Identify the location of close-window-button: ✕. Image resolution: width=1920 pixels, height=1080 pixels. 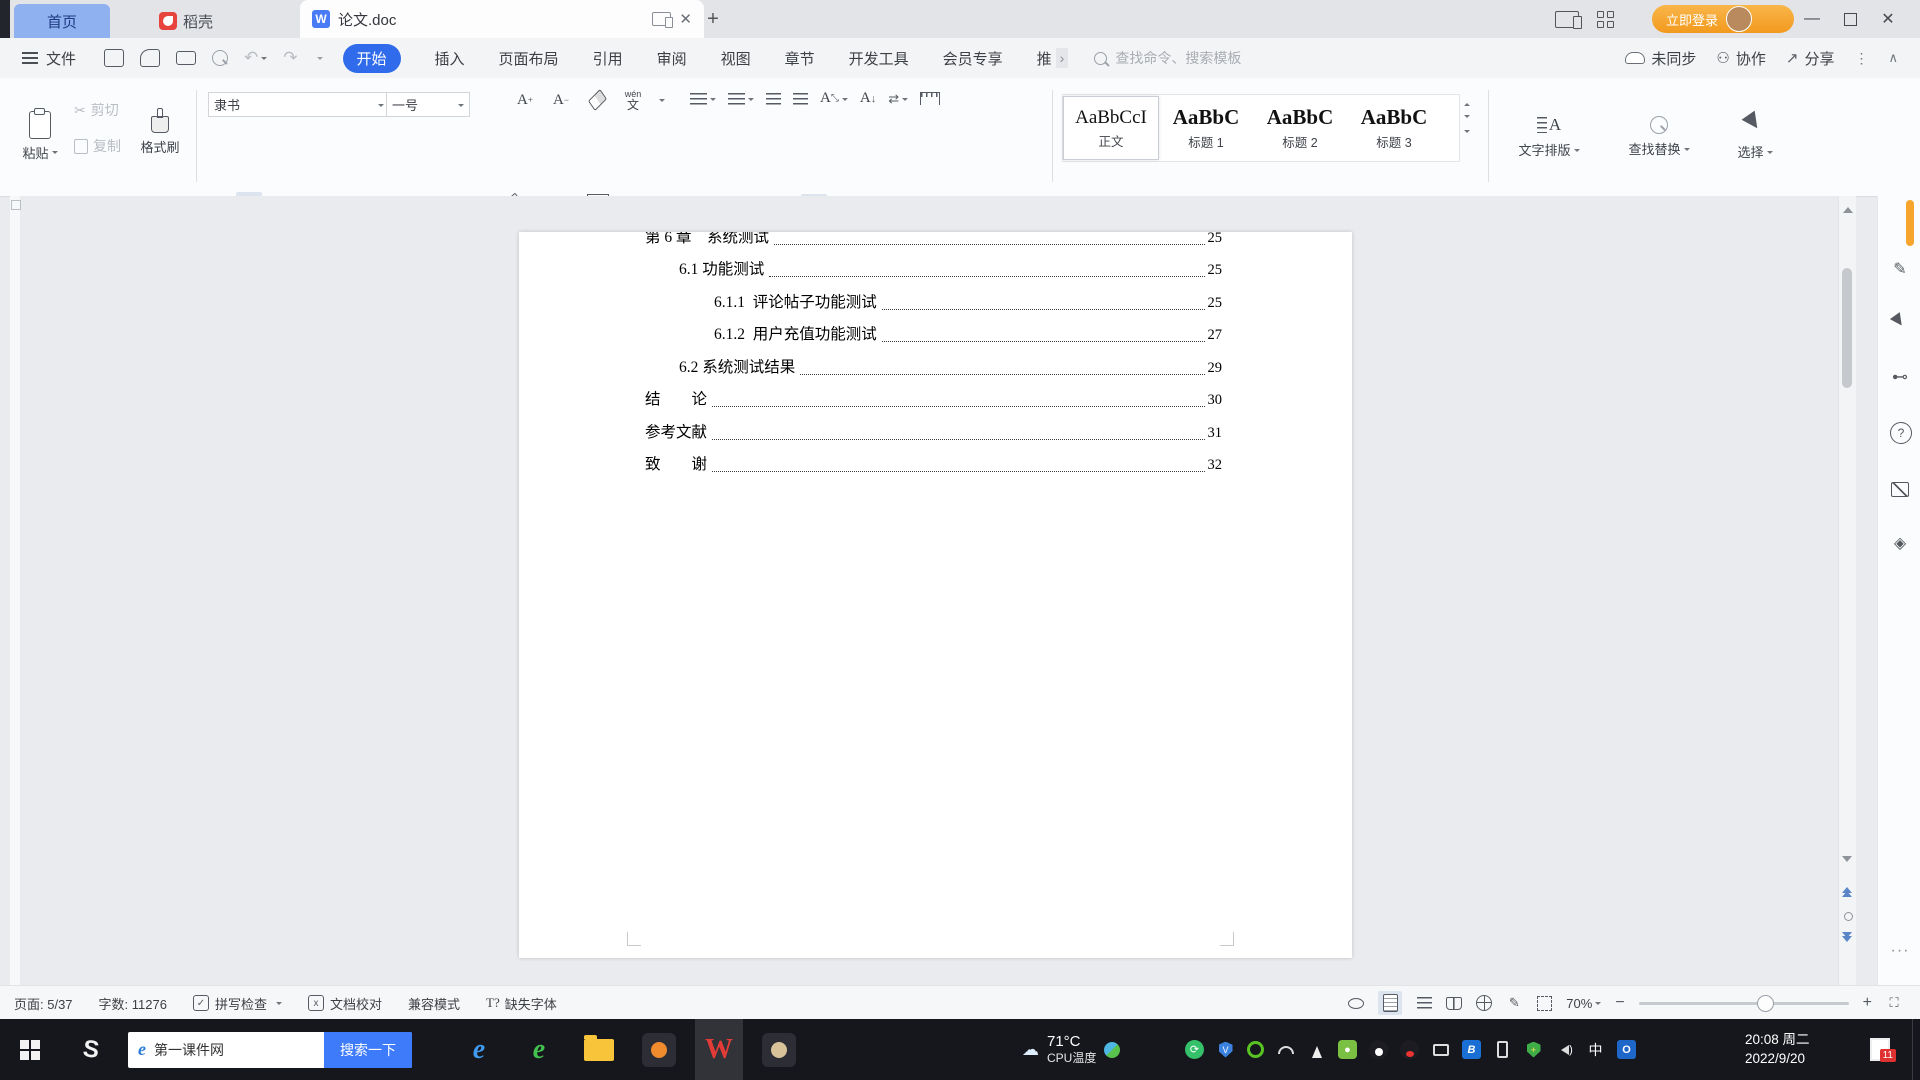
(1888, 19).